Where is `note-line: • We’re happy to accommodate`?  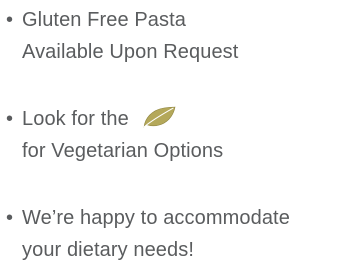 note-line: • We’re happy to accommodate is located at coordinates (181, 218).